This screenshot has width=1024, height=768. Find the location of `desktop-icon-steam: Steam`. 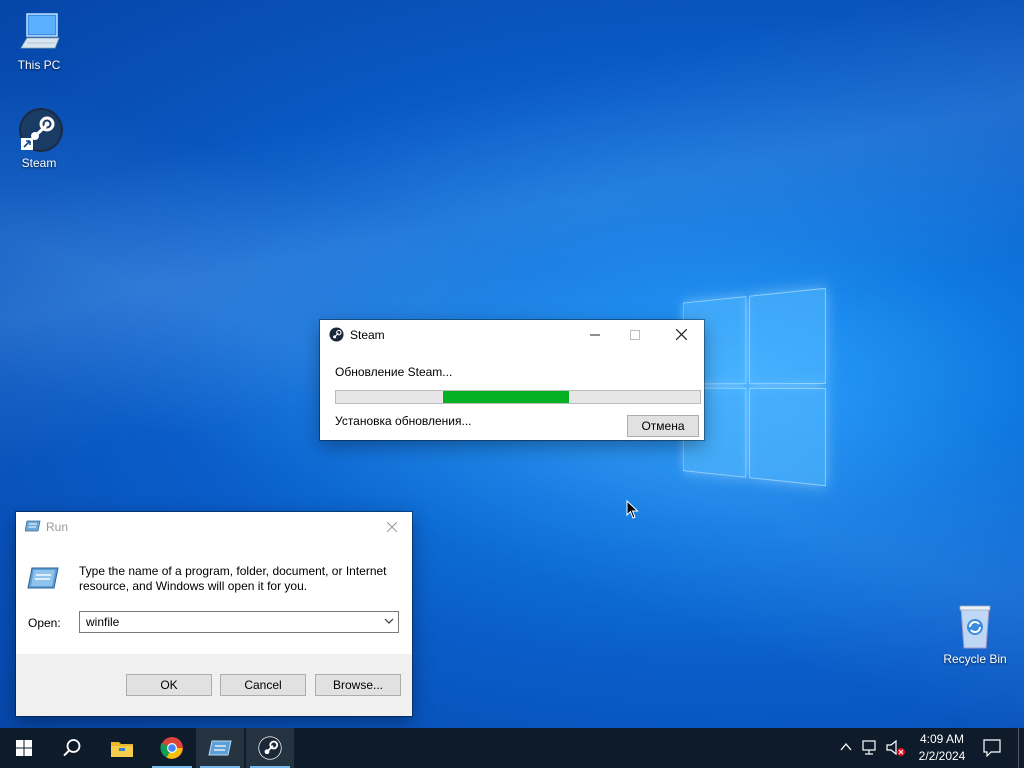

desktop-icon-steam: Steam is located at coordinates (39, 138).